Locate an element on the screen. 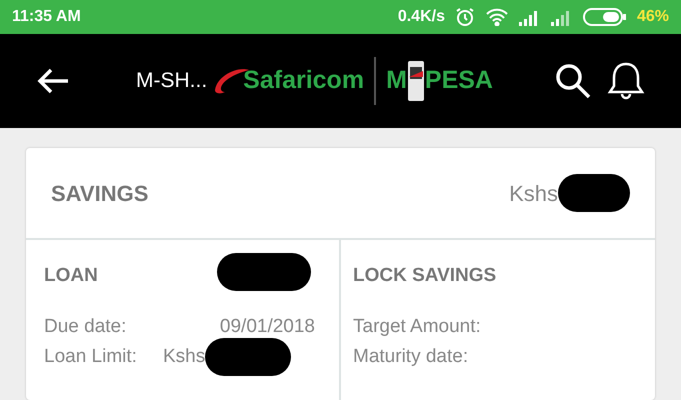  battery-icon is located at coordinates (604, 17).